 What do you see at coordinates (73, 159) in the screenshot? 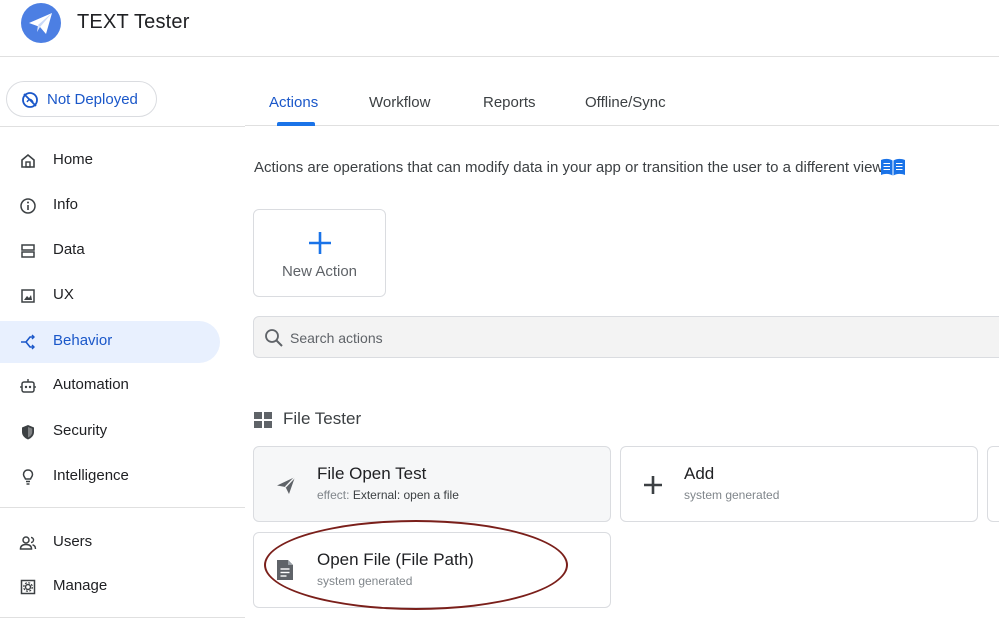
I see `sidebar-item-label: Home` at bounding box center [73, 159].